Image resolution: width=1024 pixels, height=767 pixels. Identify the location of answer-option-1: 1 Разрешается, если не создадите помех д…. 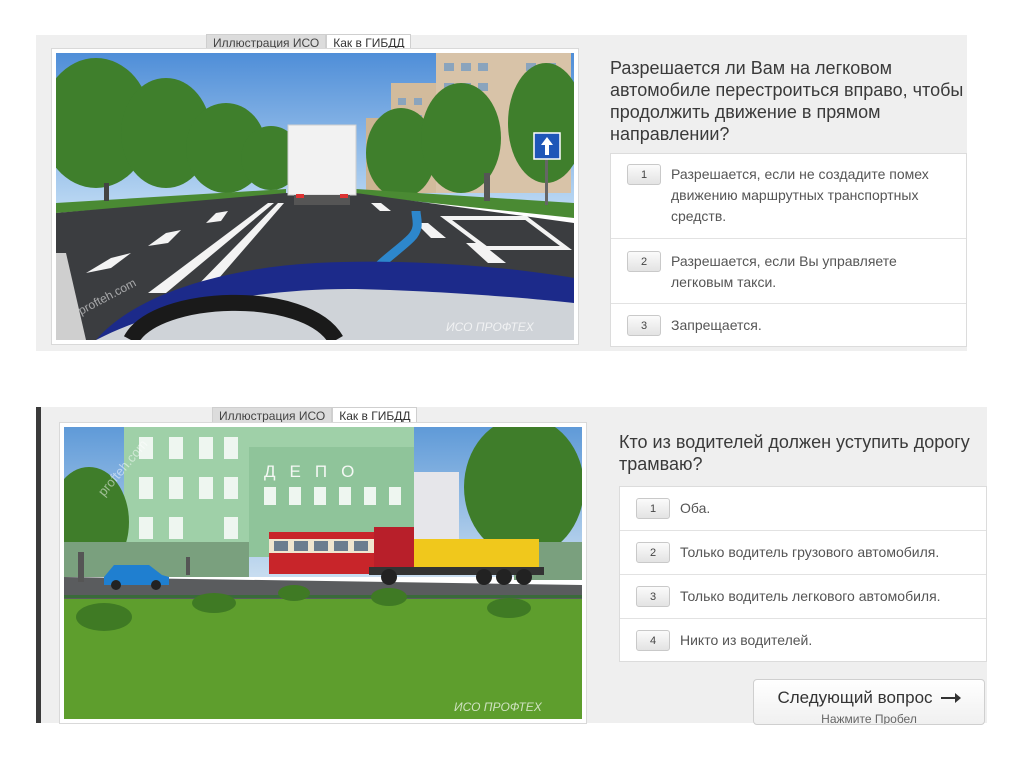
(788, 196).